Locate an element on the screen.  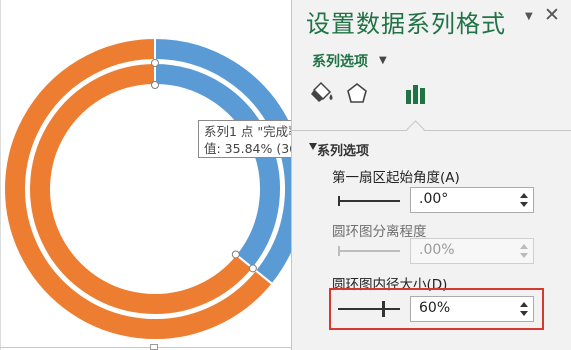
pane-tabs is located at coordinates (431, 108).